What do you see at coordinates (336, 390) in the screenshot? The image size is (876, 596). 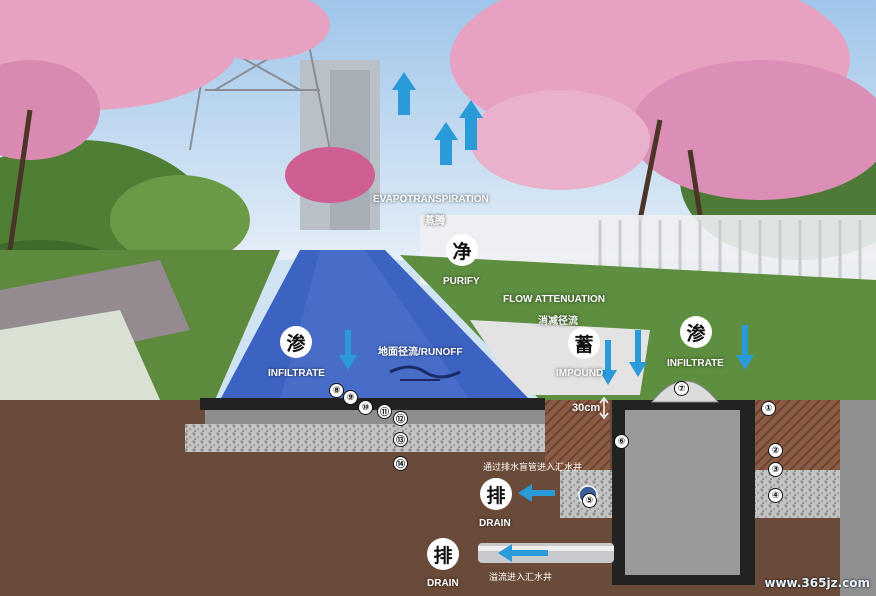 I see `callout-8: ⑧` at bounding box center [336, 390].